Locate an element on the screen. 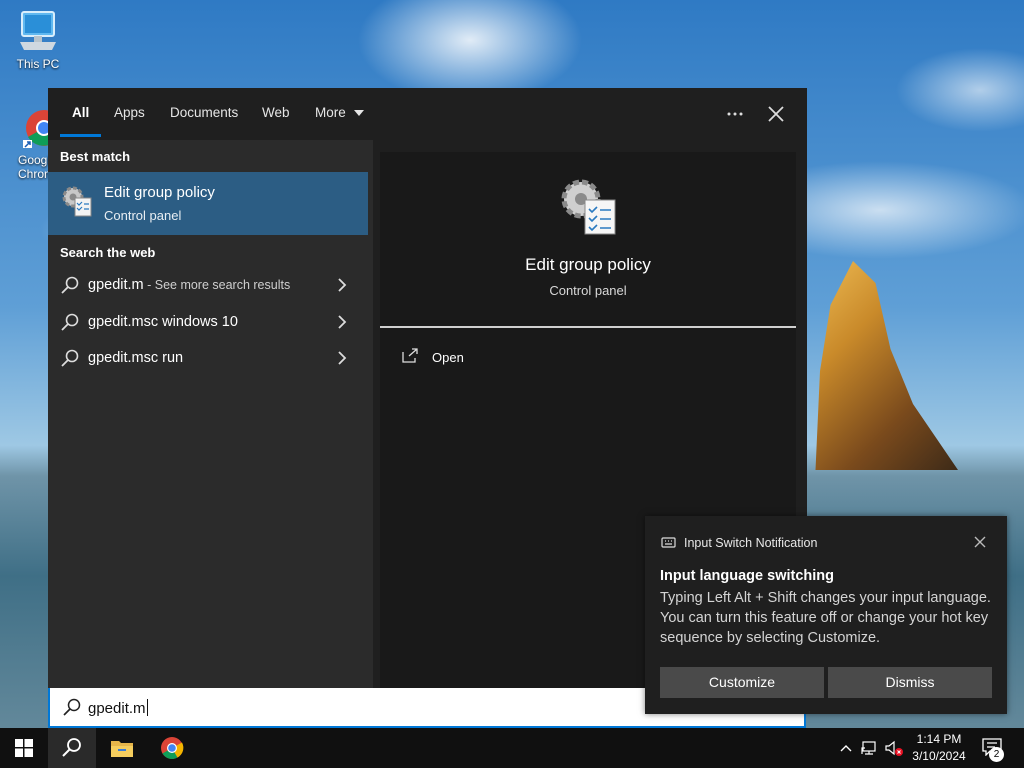 Image resolution: width=1024 pixels, height=768 pixels. desktop-icon-label: Google Chrome is located at coordinates (33, 167).